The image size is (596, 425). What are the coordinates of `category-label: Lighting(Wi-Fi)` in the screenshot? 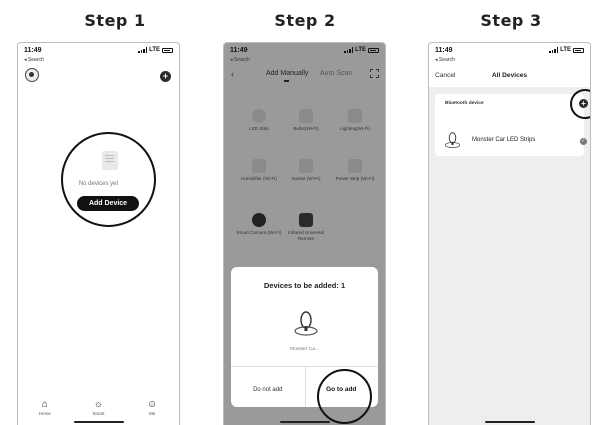 It's located at (355, 128).